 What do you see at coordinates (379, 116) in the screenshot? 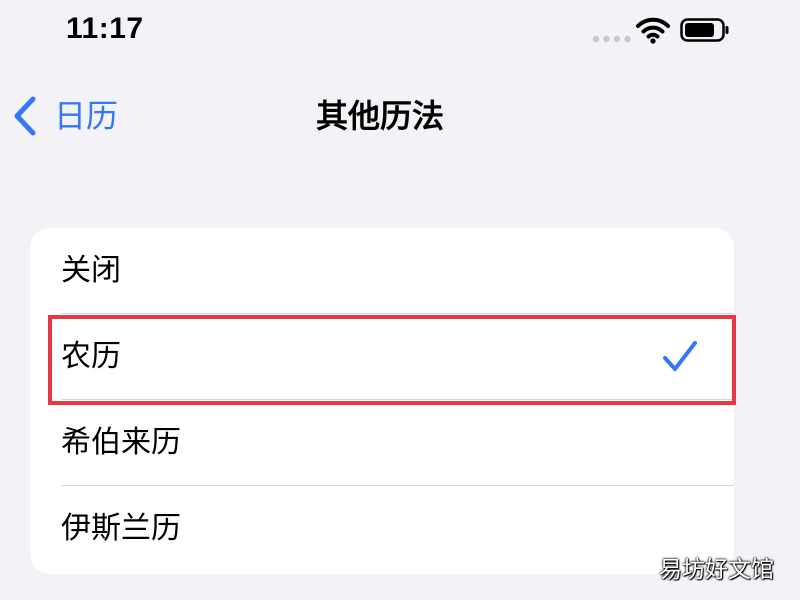
I see `page-title: 其他历法` at bounding box center [379, 116].